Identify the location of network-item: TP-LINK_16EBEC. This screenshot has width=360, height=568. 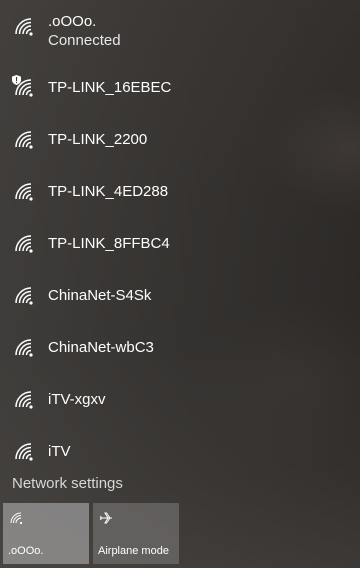
(180, 88).